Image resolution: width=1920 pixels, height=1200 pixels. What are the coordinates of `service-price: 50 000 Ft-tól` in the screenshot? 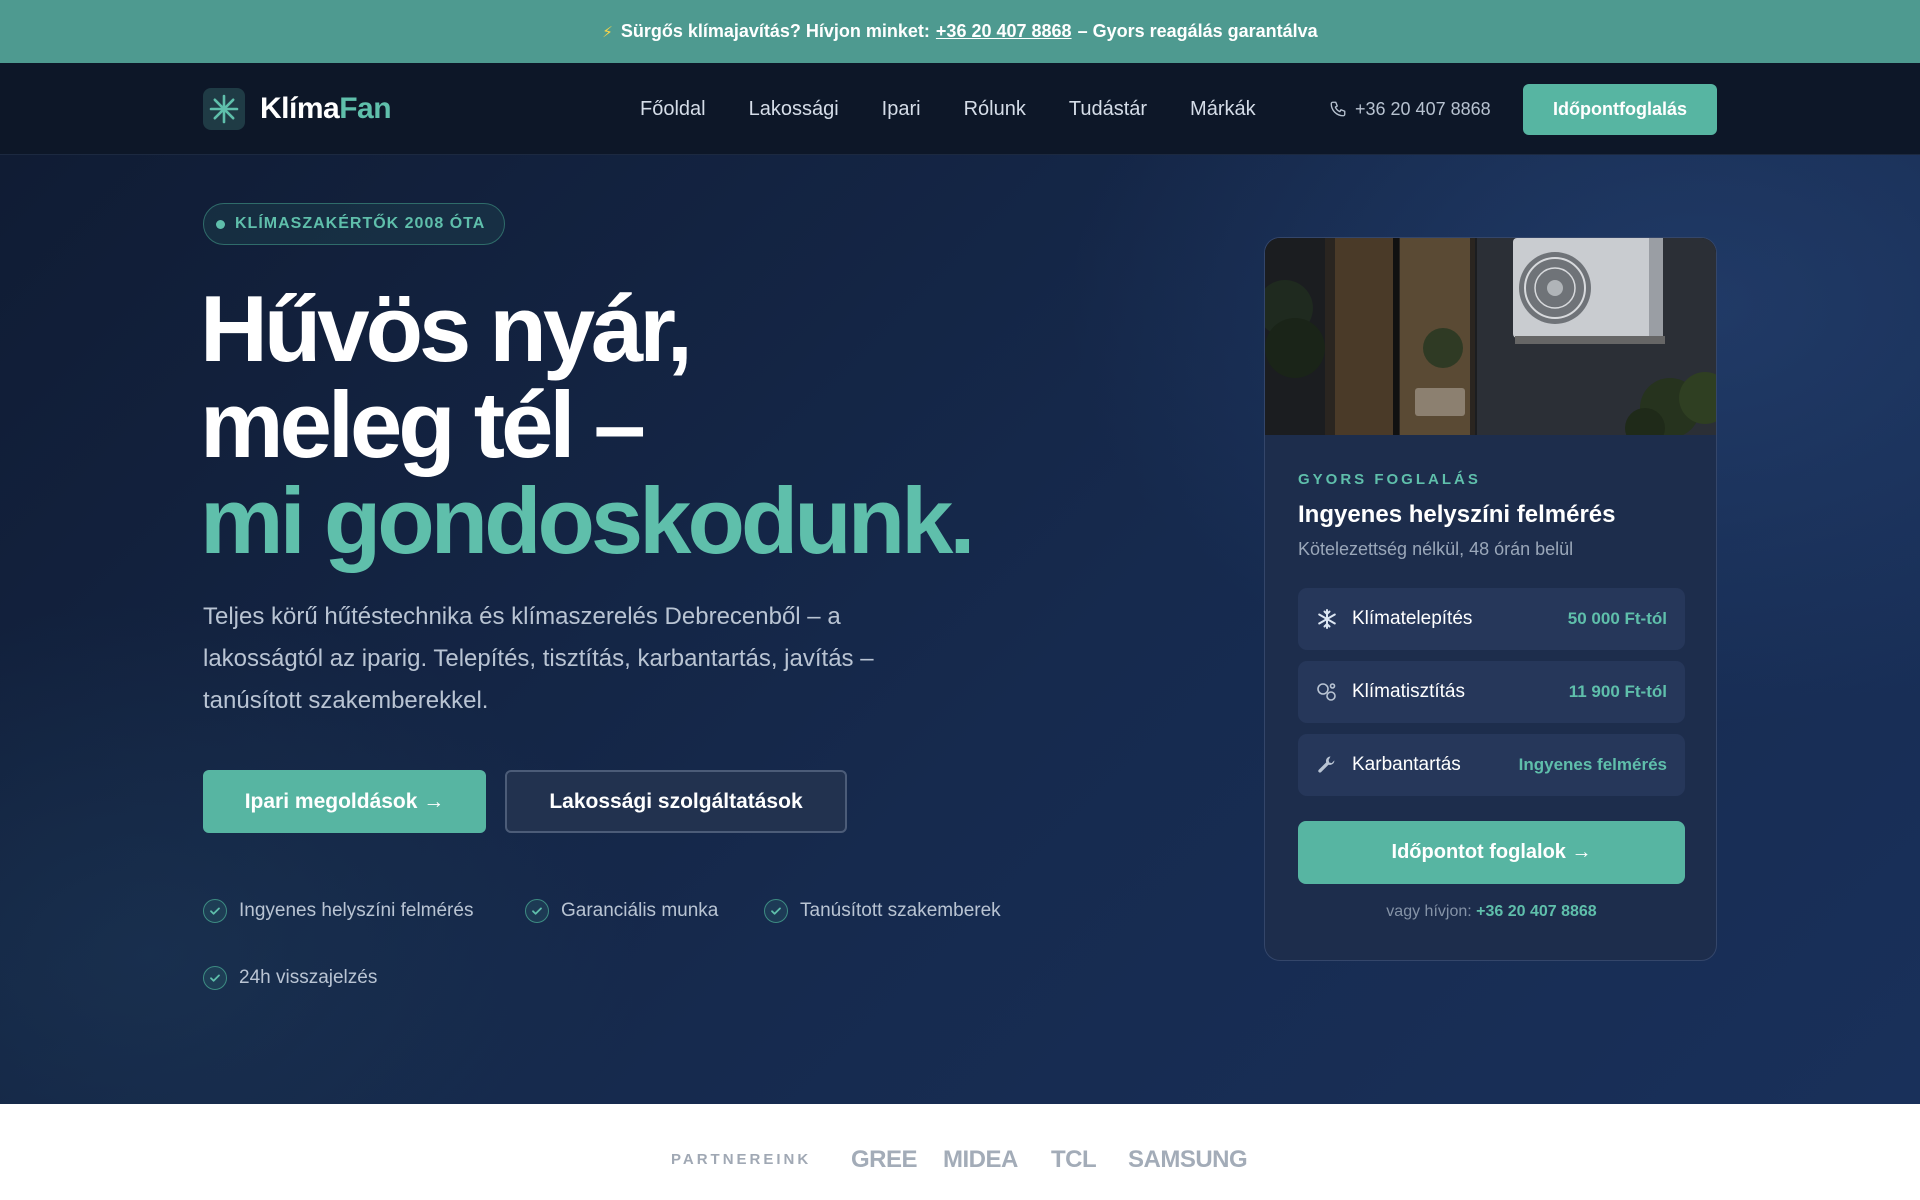 It's located at (1617, 618).